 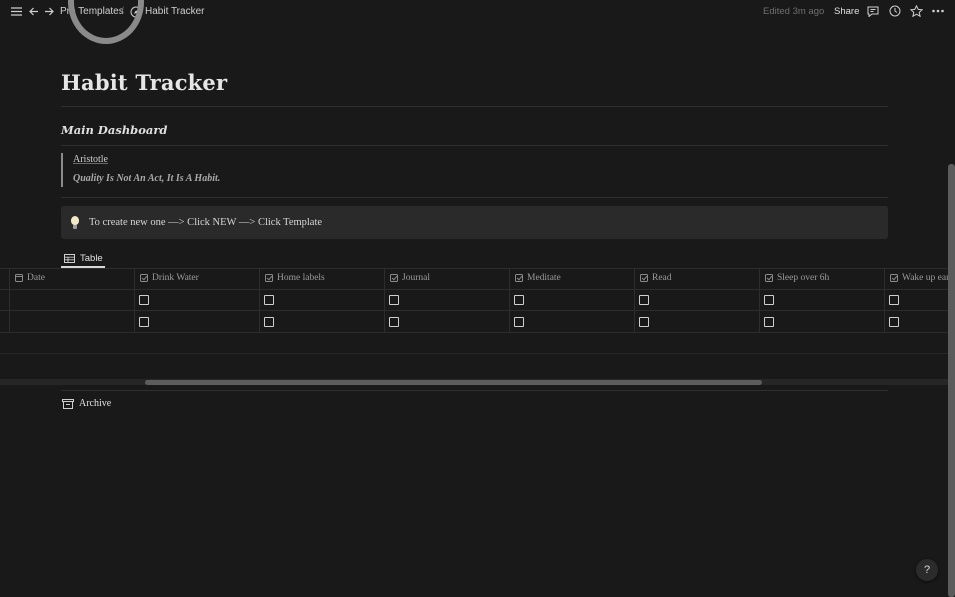 What do you see at coordinates (951, 380) in the screenshot?
I see `vertical-scrollbar-thumb` at bounding box center [951, 380].